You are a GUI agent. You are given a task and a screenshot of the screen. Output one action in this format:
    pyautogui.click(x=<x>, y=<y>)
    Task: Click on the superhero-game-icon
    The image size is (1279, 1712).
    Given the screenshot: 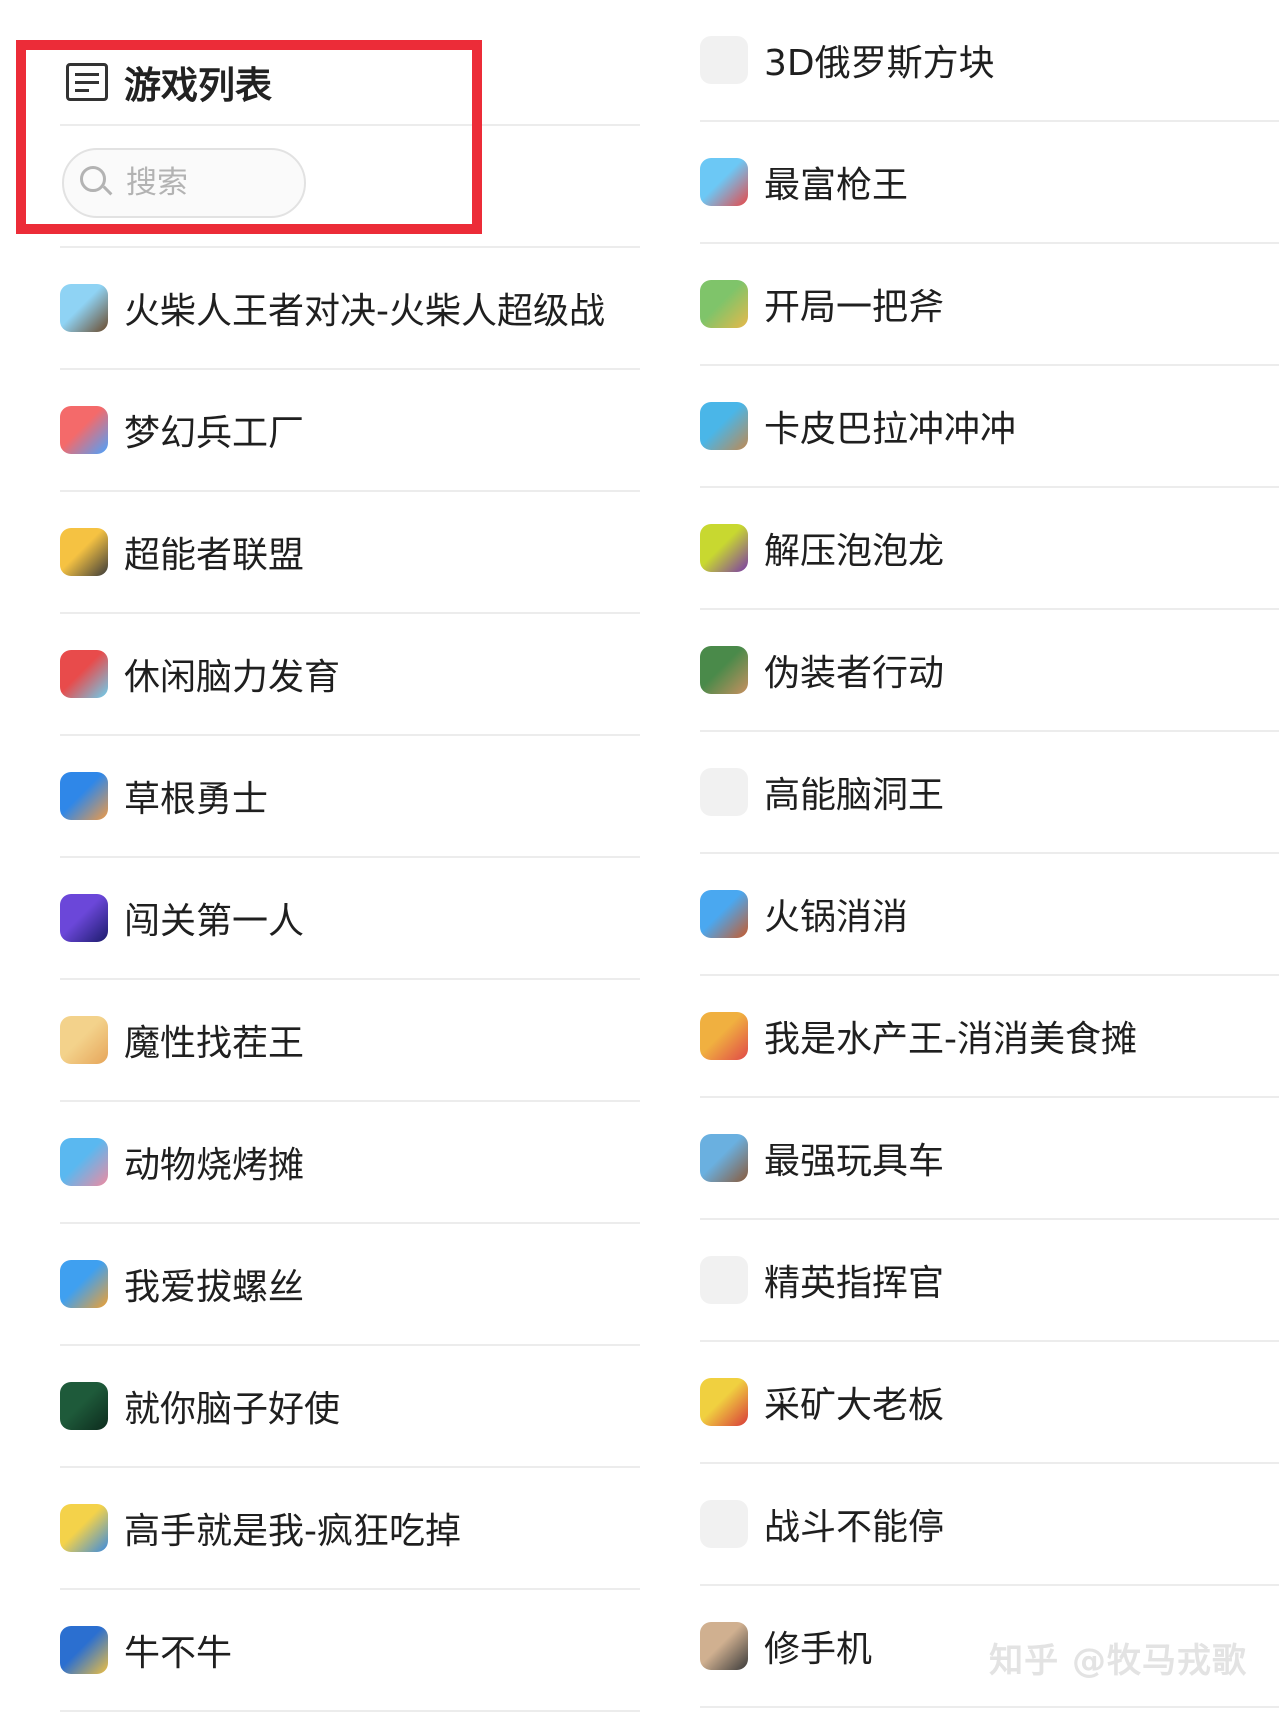 What is the action you would take?
    pyautogui.click(x=84, y=552)
    